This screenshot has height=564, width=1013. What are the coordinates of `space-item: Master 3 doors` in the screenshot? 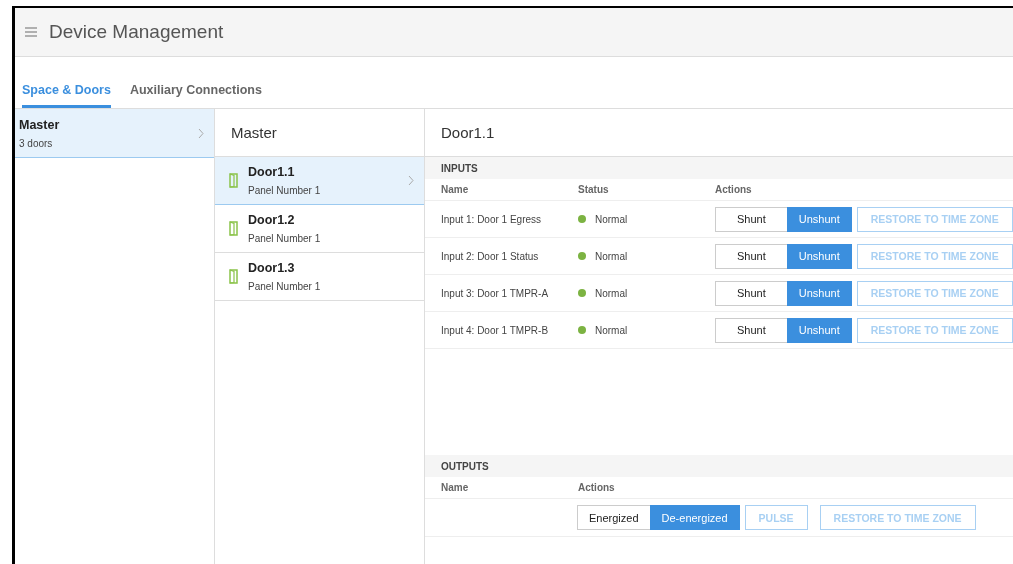 It's located at (114, 133).